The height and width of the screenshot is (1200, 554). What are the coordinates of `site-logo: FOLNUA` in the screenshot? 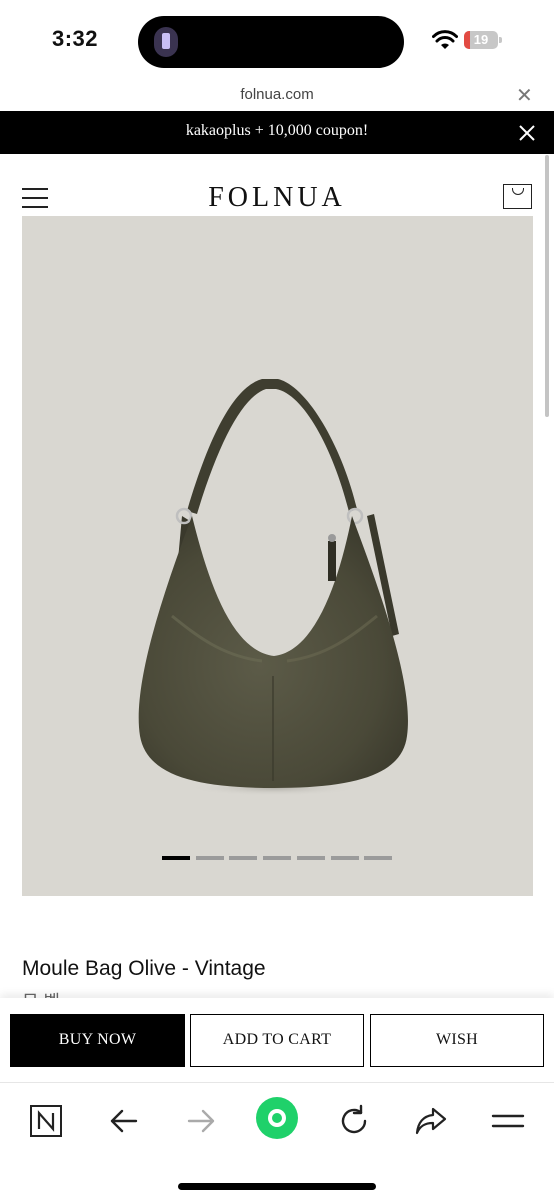 It's located at (277, 198).